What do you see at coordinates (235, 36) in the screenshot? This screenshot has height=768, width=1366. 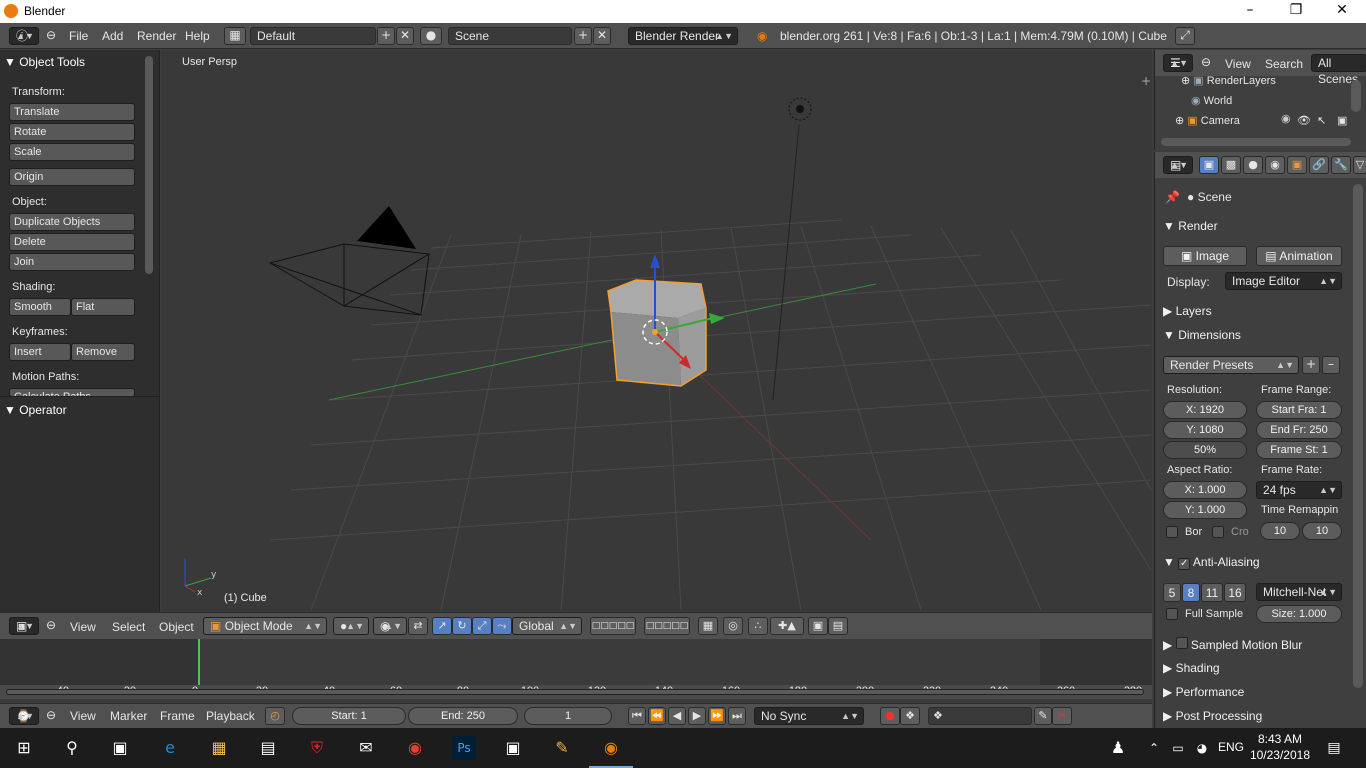 I see `layout-browse-icon: ▦` at bounding box center [235, 36].